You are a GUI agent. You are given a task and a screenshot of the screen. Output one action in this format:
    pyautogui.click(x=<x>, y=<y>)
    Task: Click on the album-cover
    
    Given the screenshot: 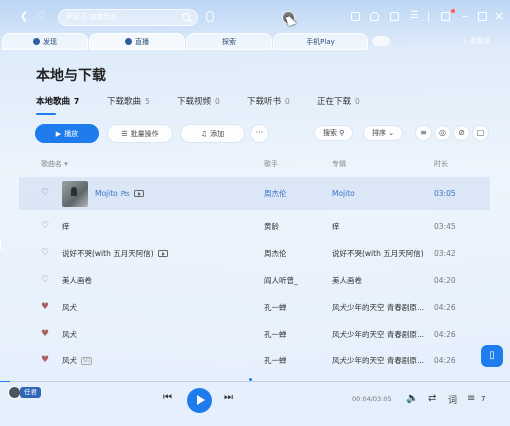 What is the action you would take?
    pyautogui.click(x=75, y=194)
    